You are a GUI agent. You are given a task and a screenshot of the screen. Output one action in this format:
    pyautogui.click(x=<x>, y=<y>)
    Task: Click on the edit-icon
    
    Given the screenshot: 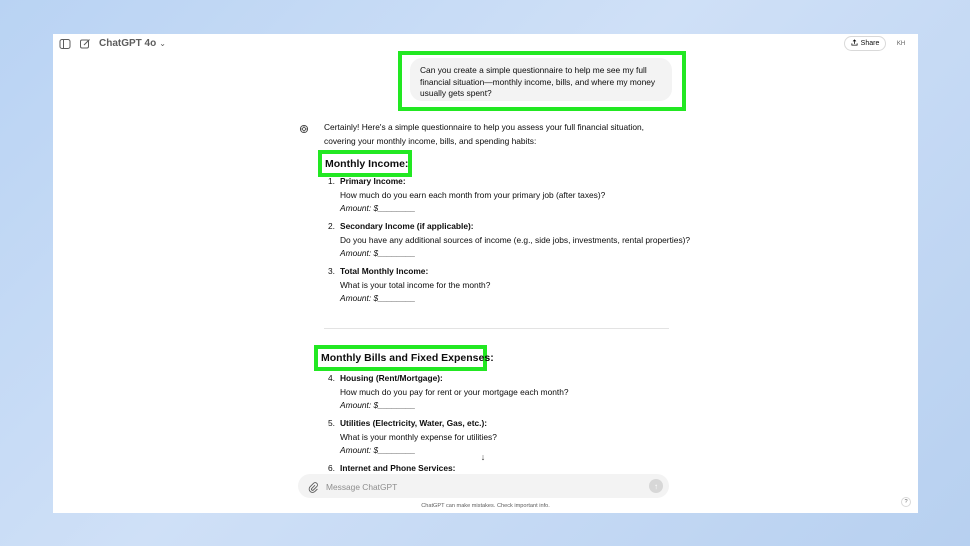 What is the action you would take?
    pyautogui.click(x=85, y=44)
    